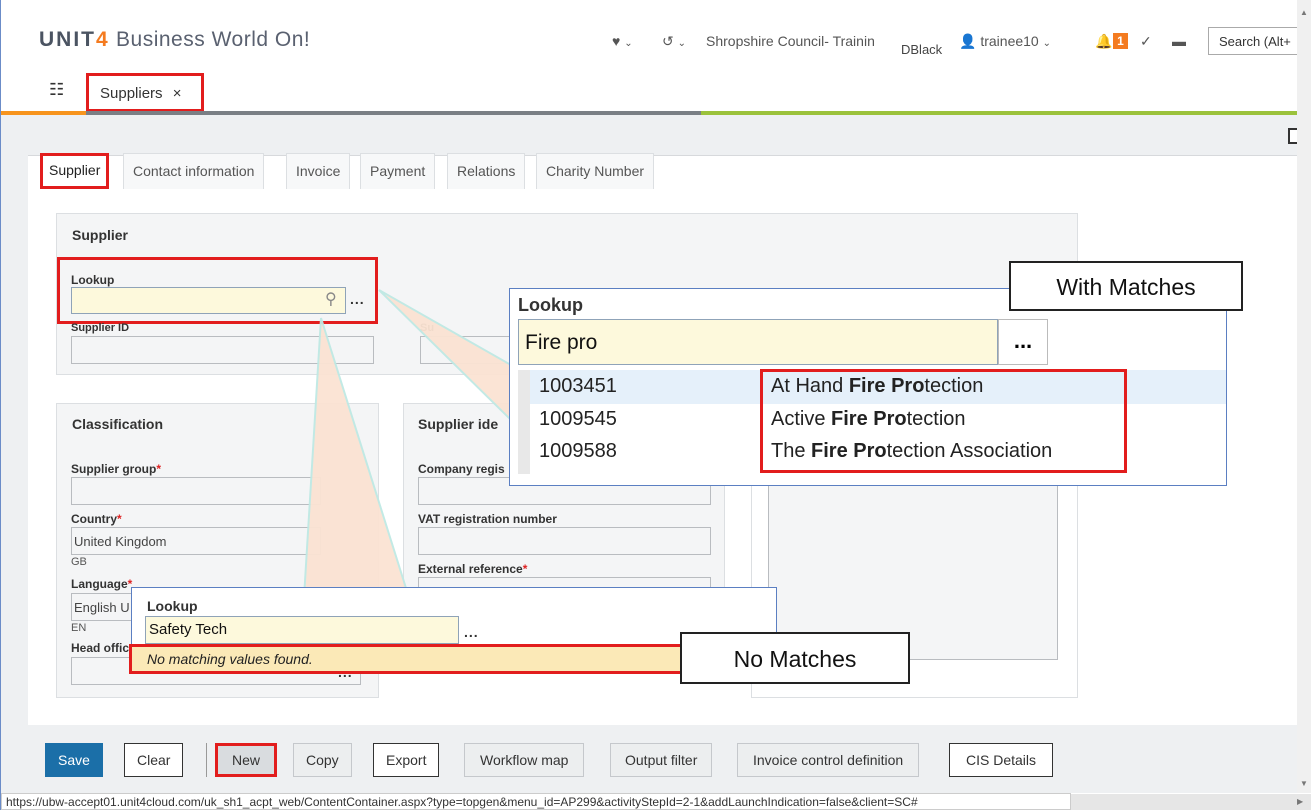 This screenshot has height=810, width=1311. I want to click on tab-suppliers-label: Suppliers, so click(131, 93).